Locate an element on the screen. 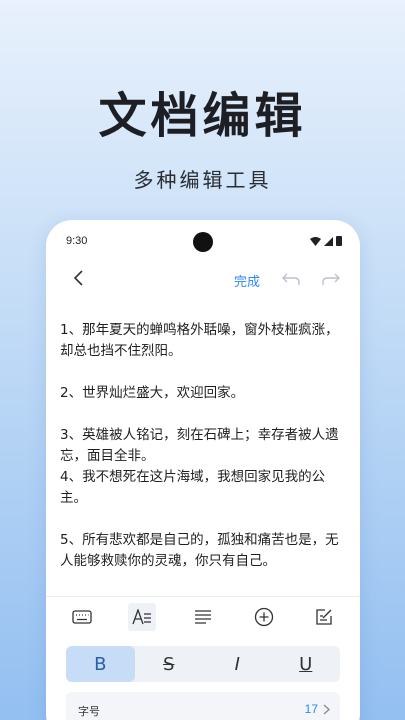 The image size is (405, 720). back-button is located at coordinates (79, 280).